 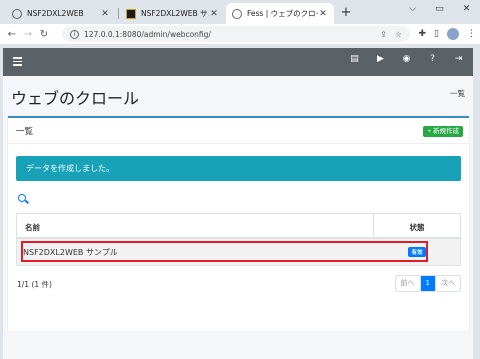 I want to click on search-icon, so click(x=22, y=198).